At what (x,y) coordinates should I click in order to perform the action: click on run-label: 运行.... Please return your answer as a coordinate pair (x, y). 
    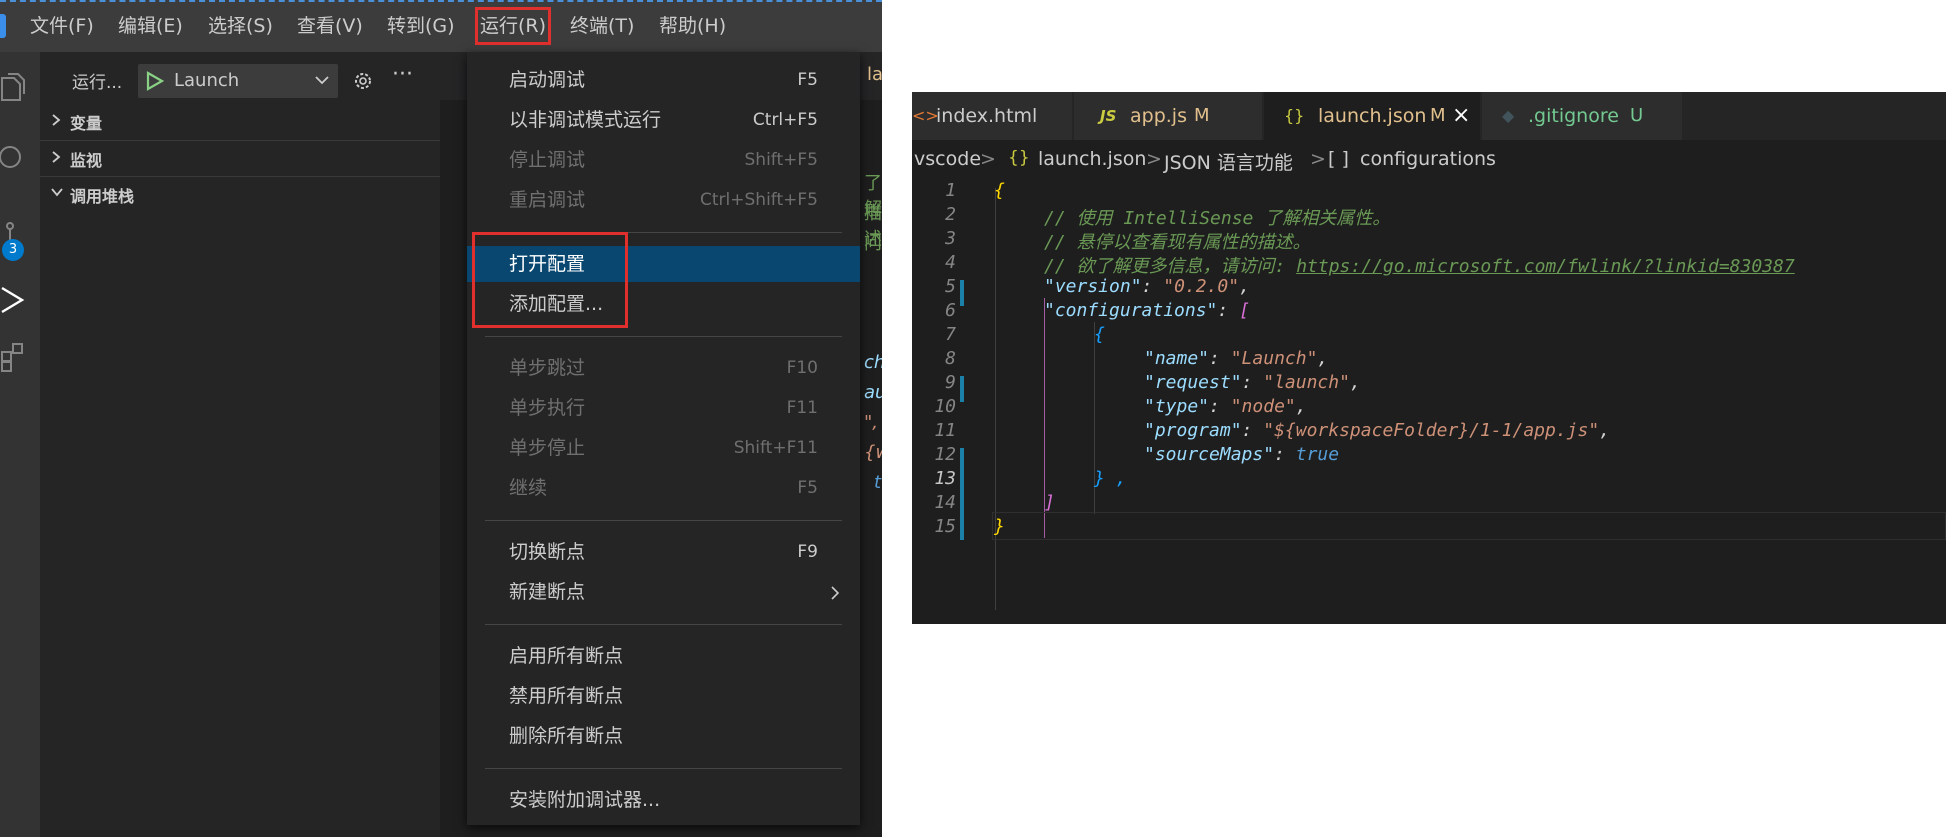
    Looking at the image, I should click on (97, 83).